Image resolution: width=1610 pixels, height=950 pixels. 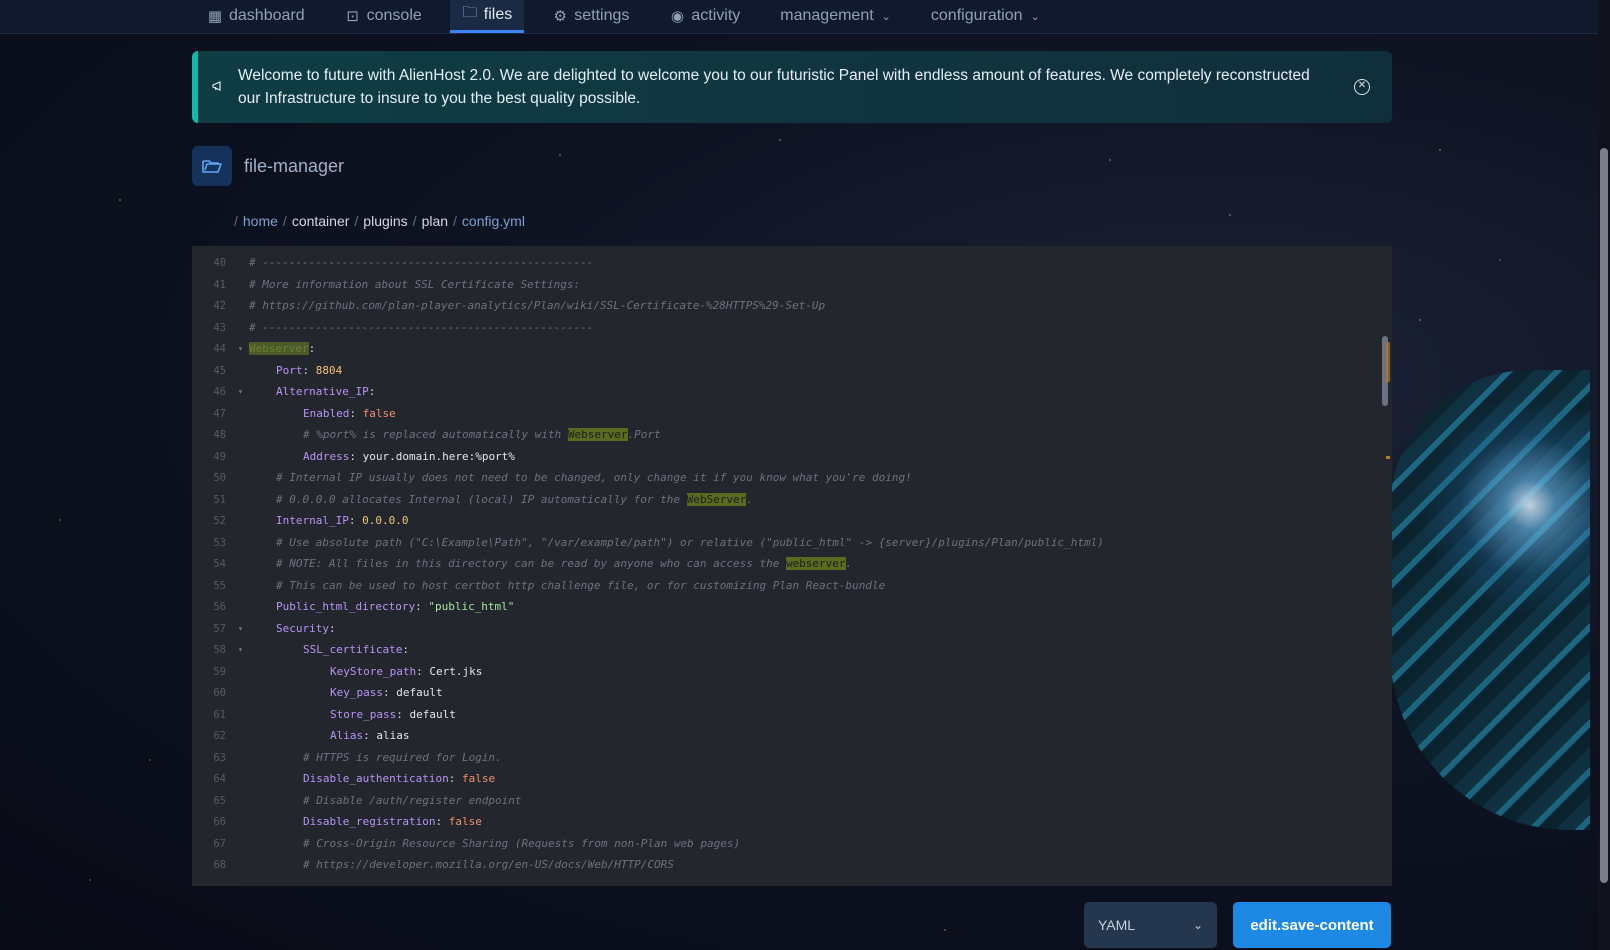 What do you see at coordinates (282, 349) in the screenshot?
I see `code-content: Webserver:` at bounding box center [282, 349].